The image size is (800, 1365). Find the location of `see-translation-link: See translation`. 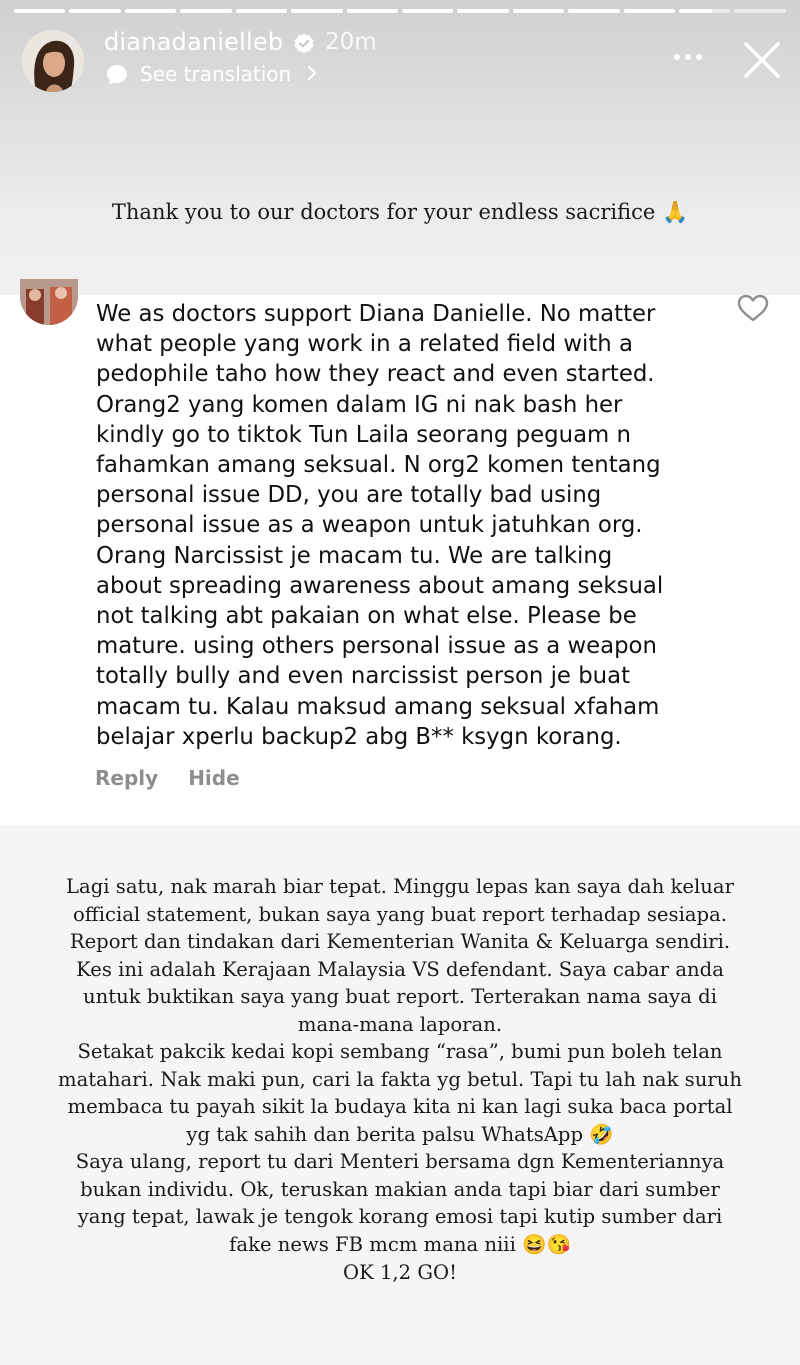

see-translation-link: See translation is located at coordinates (229, 74).